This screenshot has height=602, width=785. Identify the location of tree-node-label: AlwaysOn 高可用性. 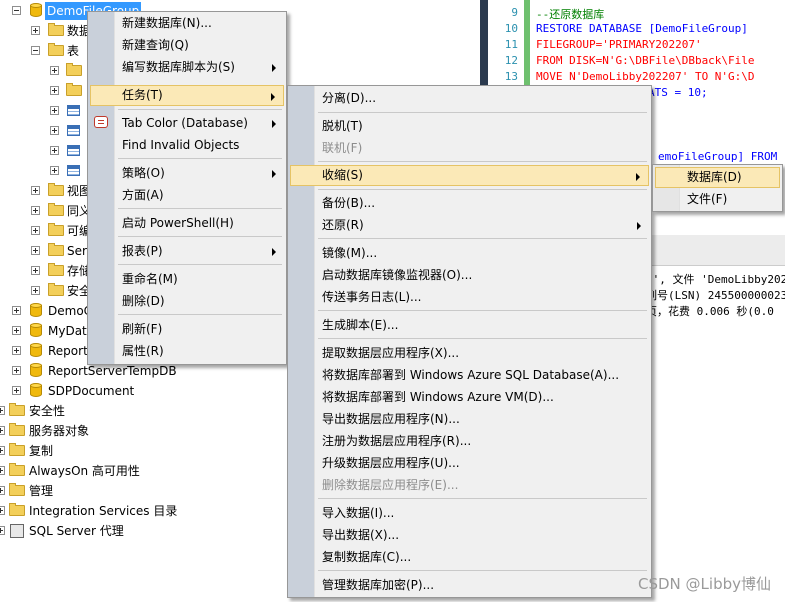
(84, 471).